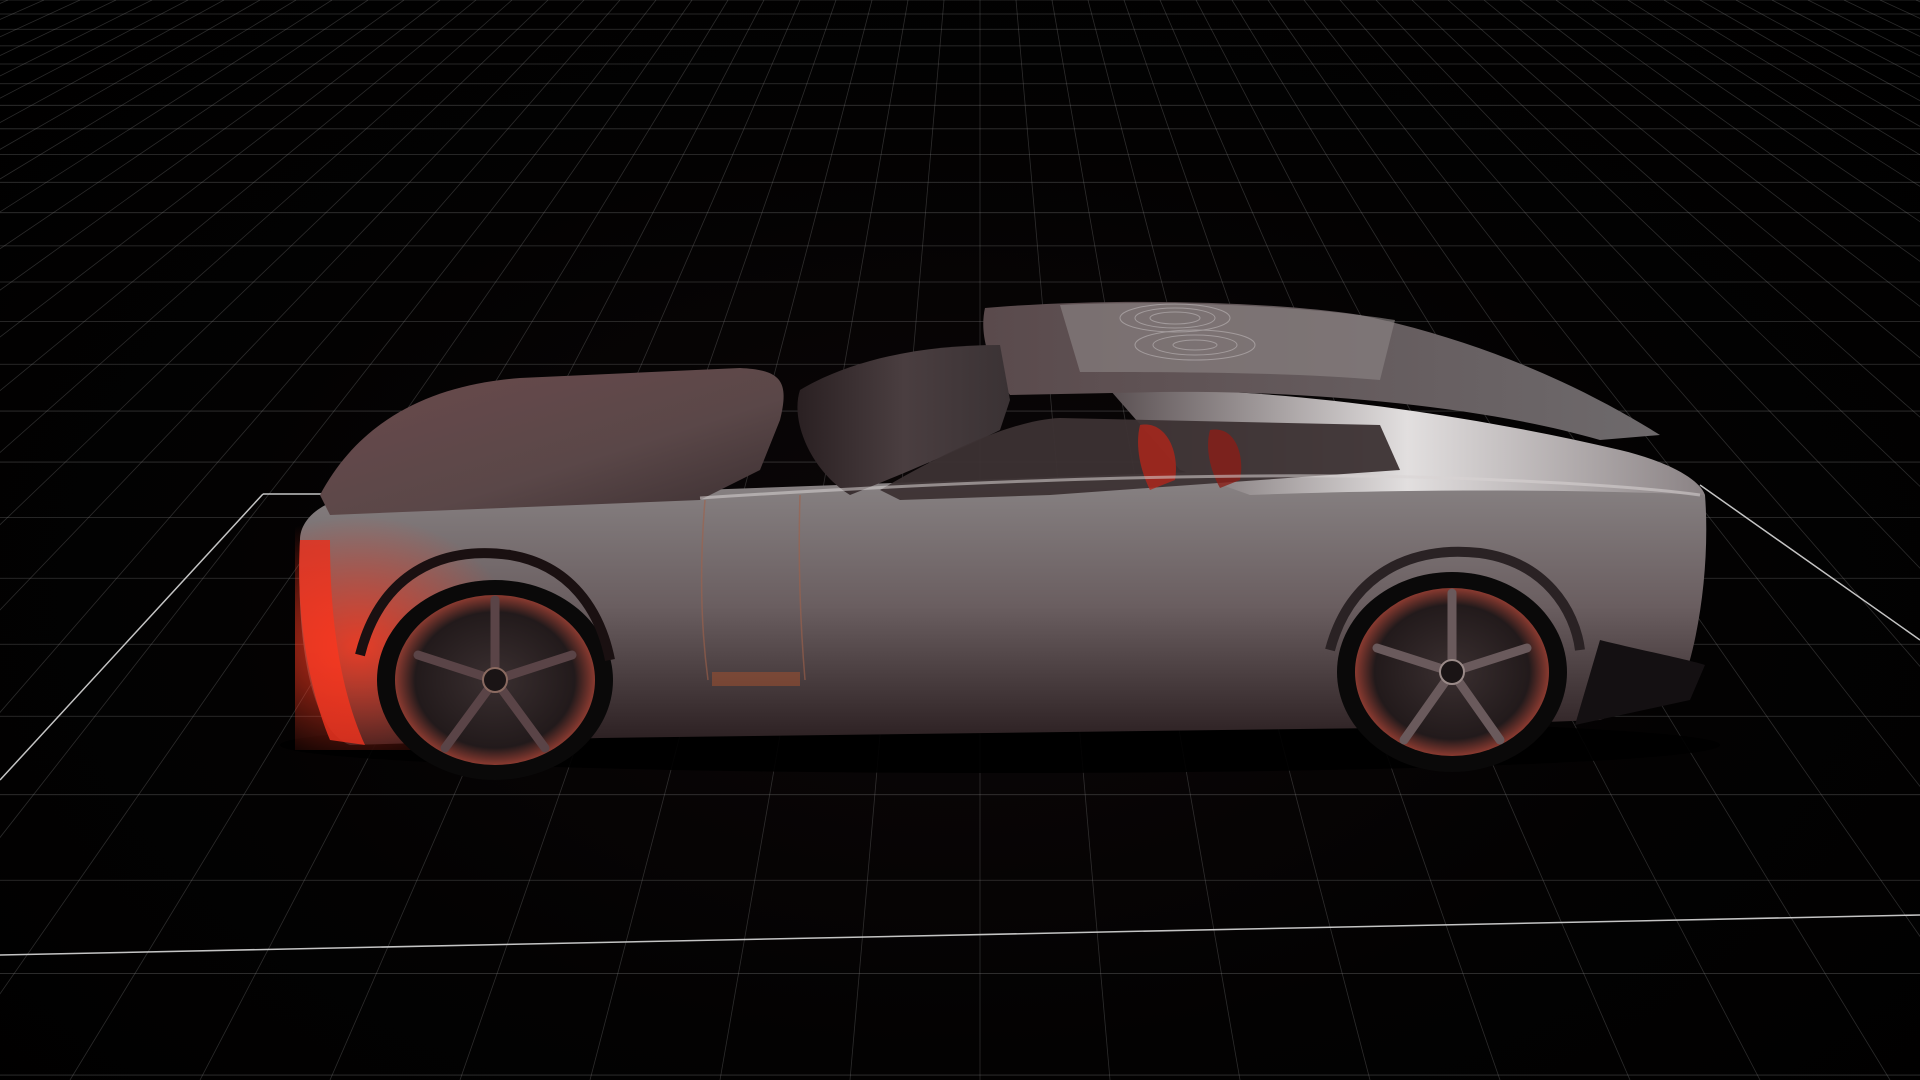  I want to click on floor-outline-bottom, so click(960, 935).